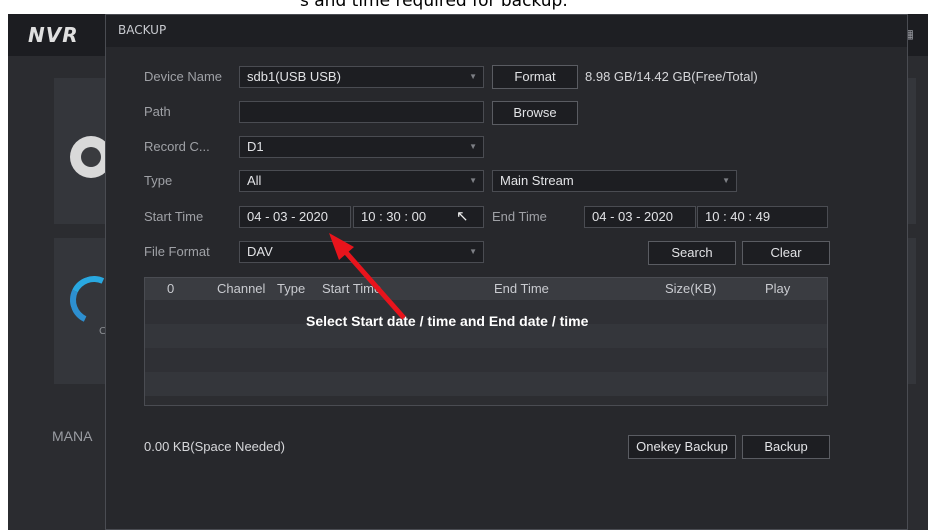 The width and height of the screenshot is (928, 530). I want to click on annotation-arrow, so click(367, 276).